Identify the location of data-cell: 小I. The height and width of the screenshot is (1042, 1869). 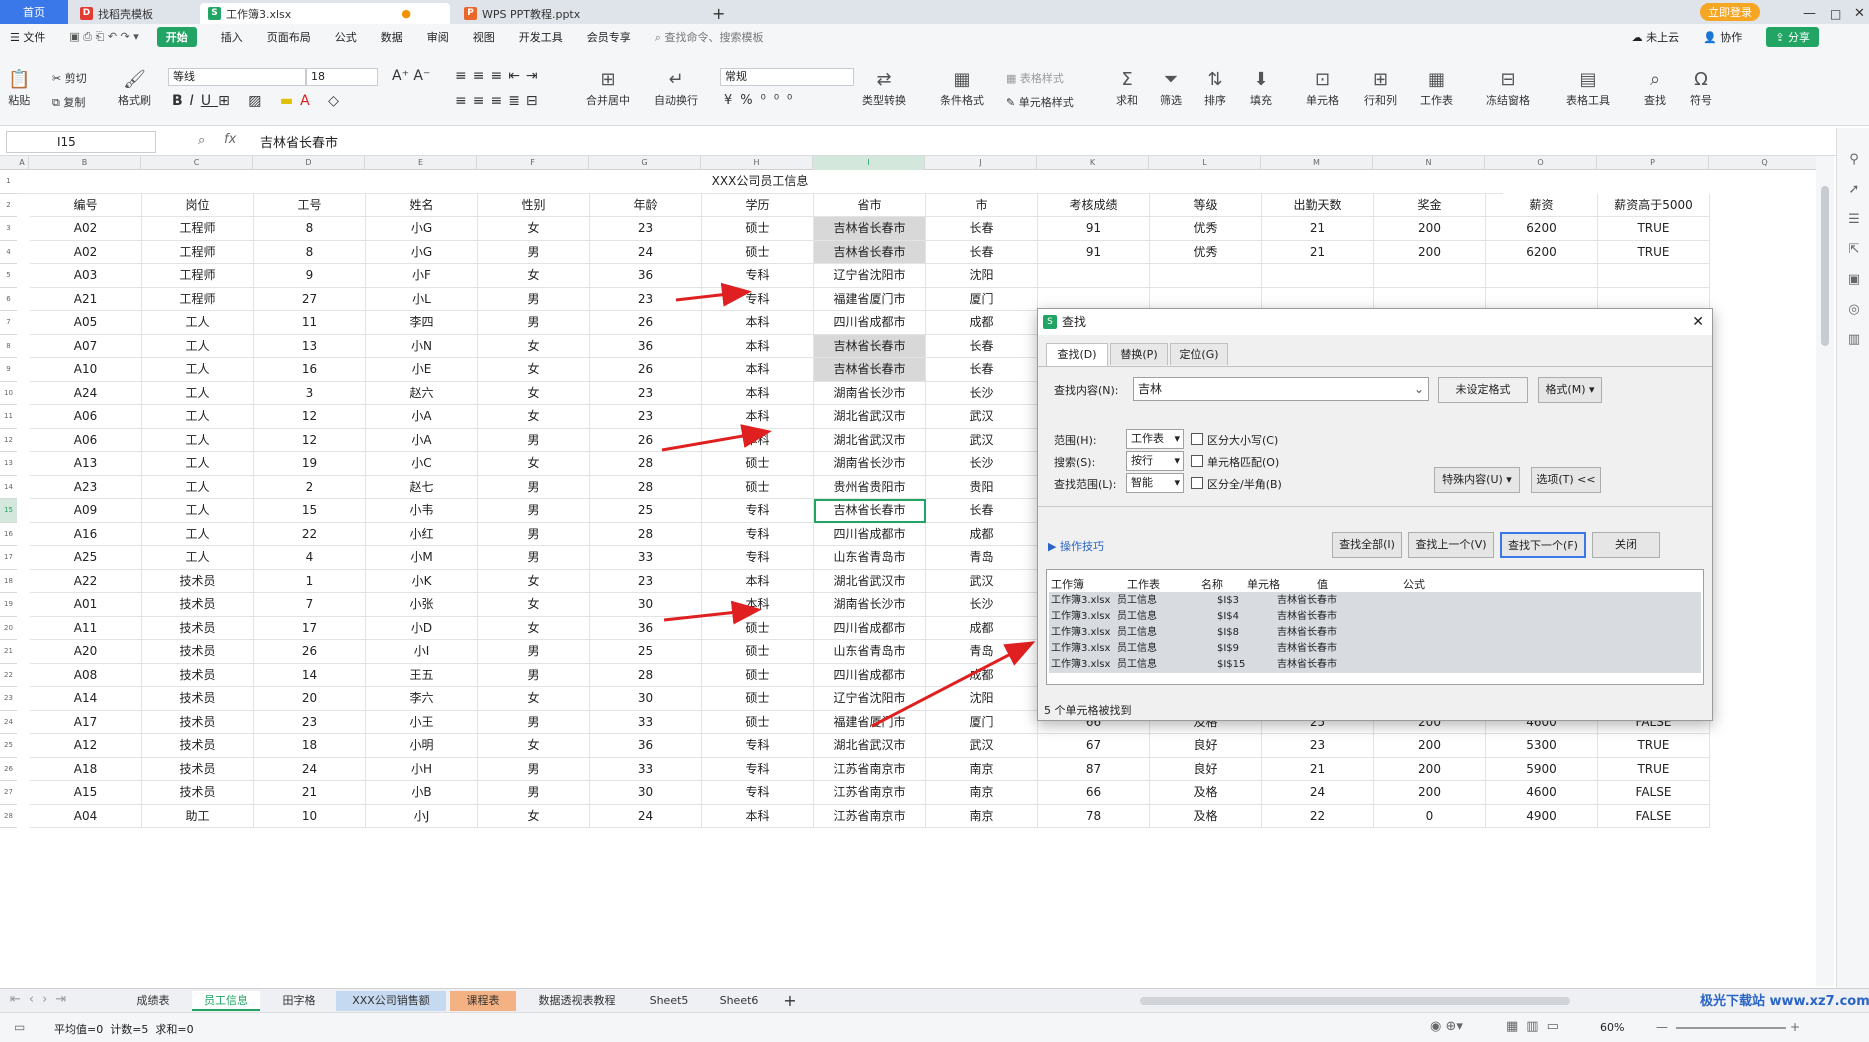
(422, 652).